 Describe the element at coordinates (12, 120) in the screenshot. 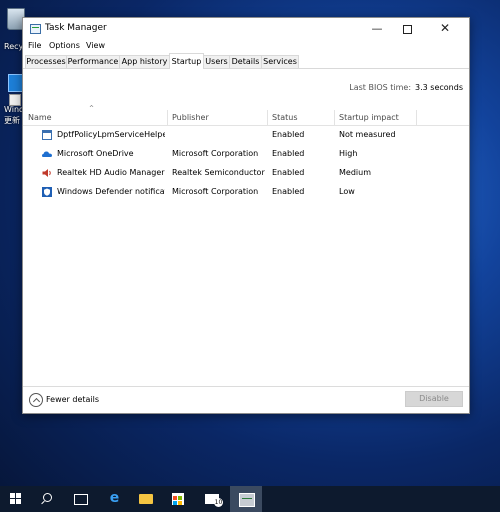

I see `windows-update-label-line2: 更新` at that location.